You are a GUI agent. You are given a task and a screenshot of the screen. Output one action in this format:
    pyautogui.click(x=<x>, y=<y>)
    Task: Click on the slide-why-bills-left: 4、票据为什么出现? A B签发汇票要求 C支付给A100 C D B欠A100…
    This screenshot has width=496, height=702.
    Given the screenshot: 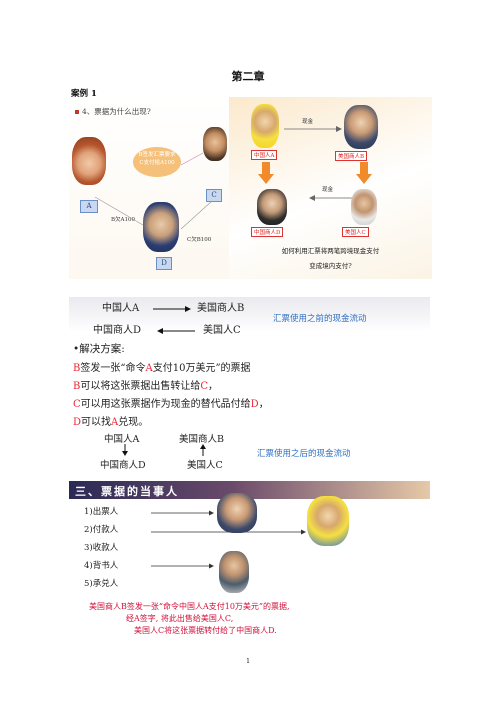 What is the action you would take?
    pyautogui.click(x=149, y=188)
    